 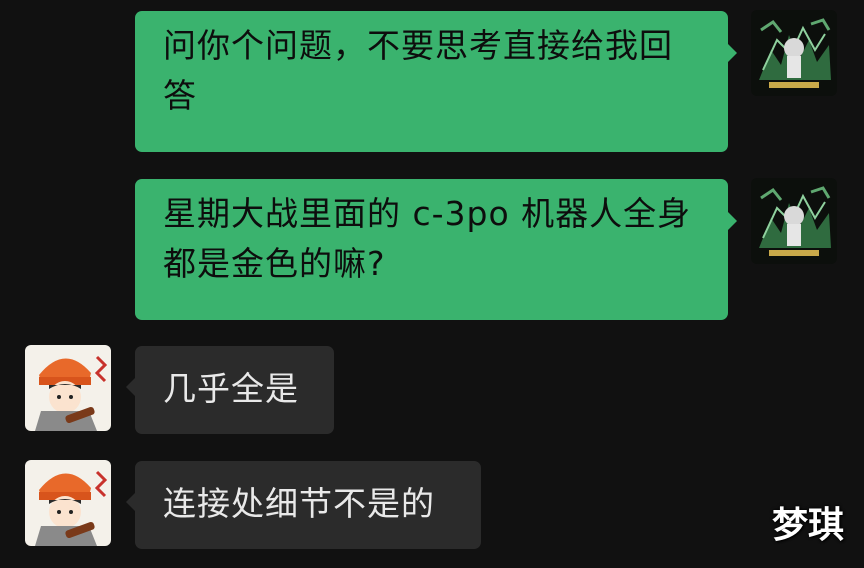 What do you see at coordinates (418, 70) in the screenshot?
I see `message-text: 问你个问题，不要思考直接给我回答` at bounding box center [418, 70].